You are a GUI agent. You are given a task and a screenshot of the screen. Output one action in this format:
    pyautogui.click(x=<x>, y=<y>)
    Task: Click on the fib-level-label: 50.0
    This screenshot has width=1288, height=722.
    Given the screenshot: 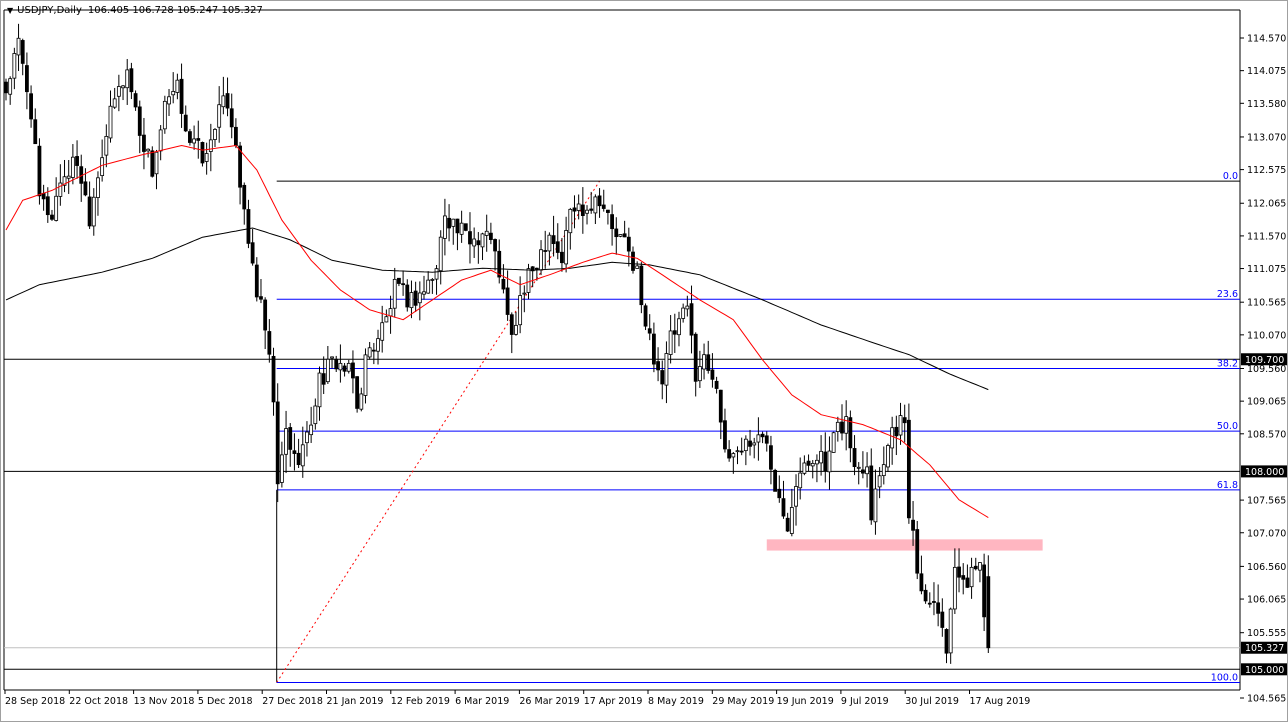 What is the action you would take?
    pyautogui.click(x=1227, y=426)
    